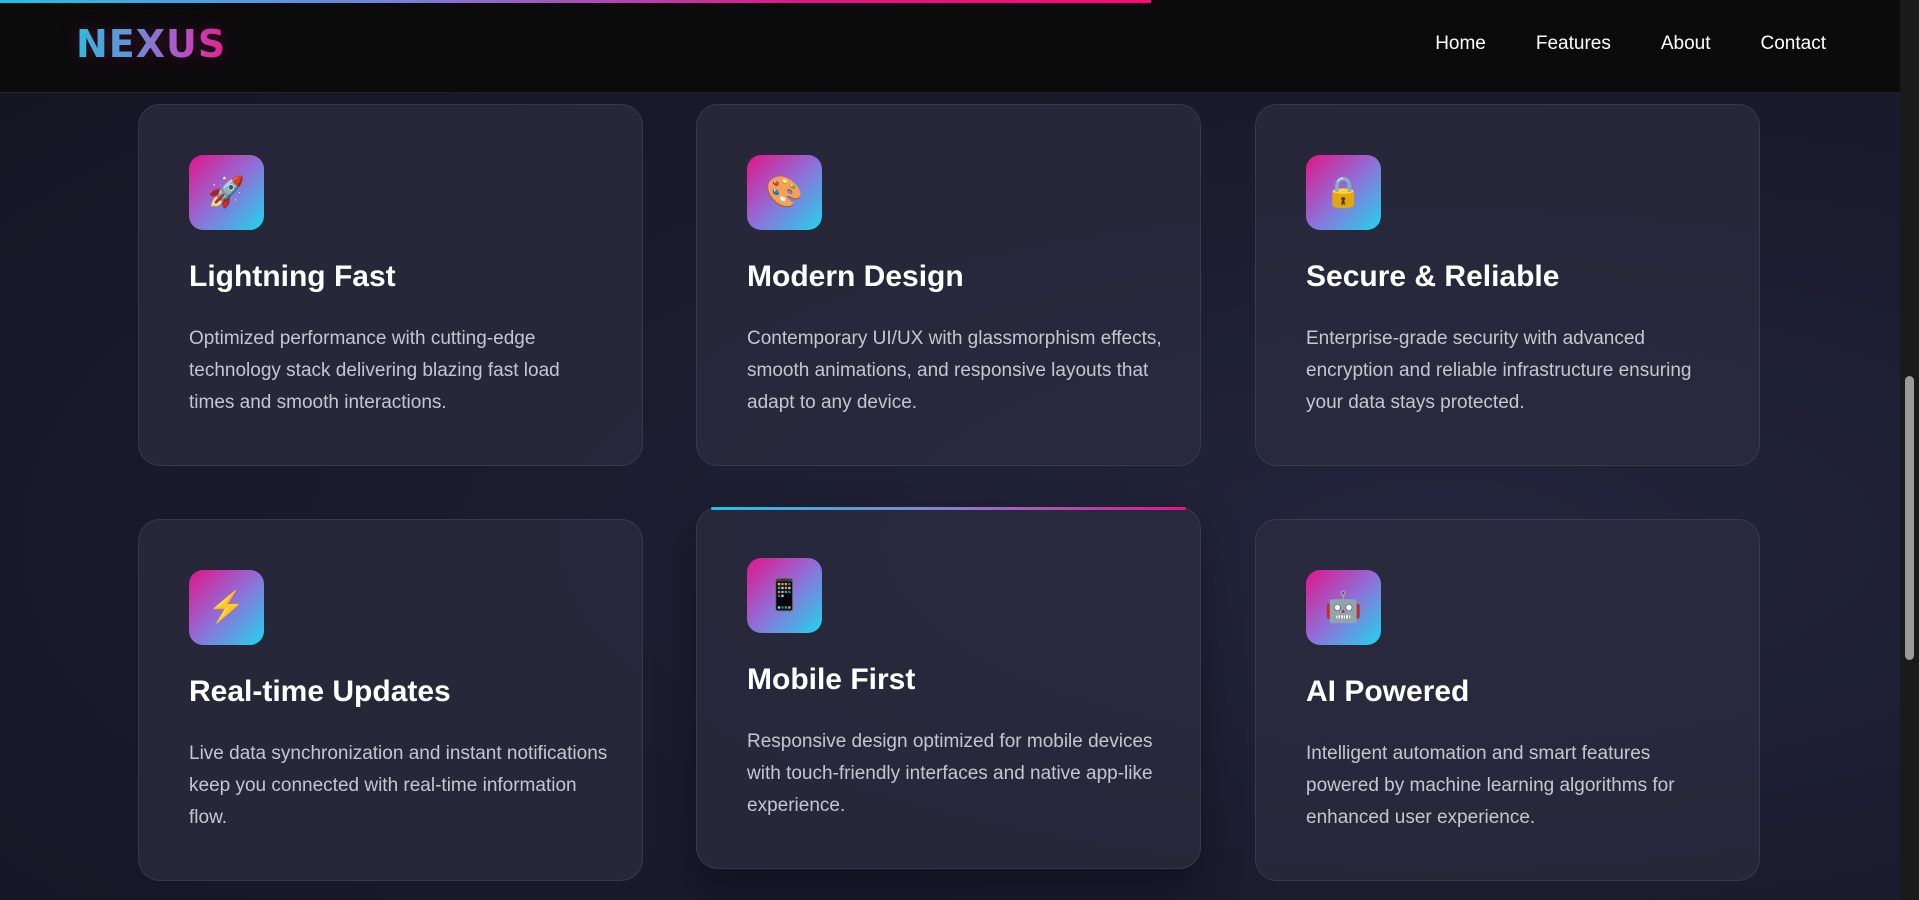 The image size is (1919, 900). I want to click on nav-link-home: Home, so click(1460, 44).